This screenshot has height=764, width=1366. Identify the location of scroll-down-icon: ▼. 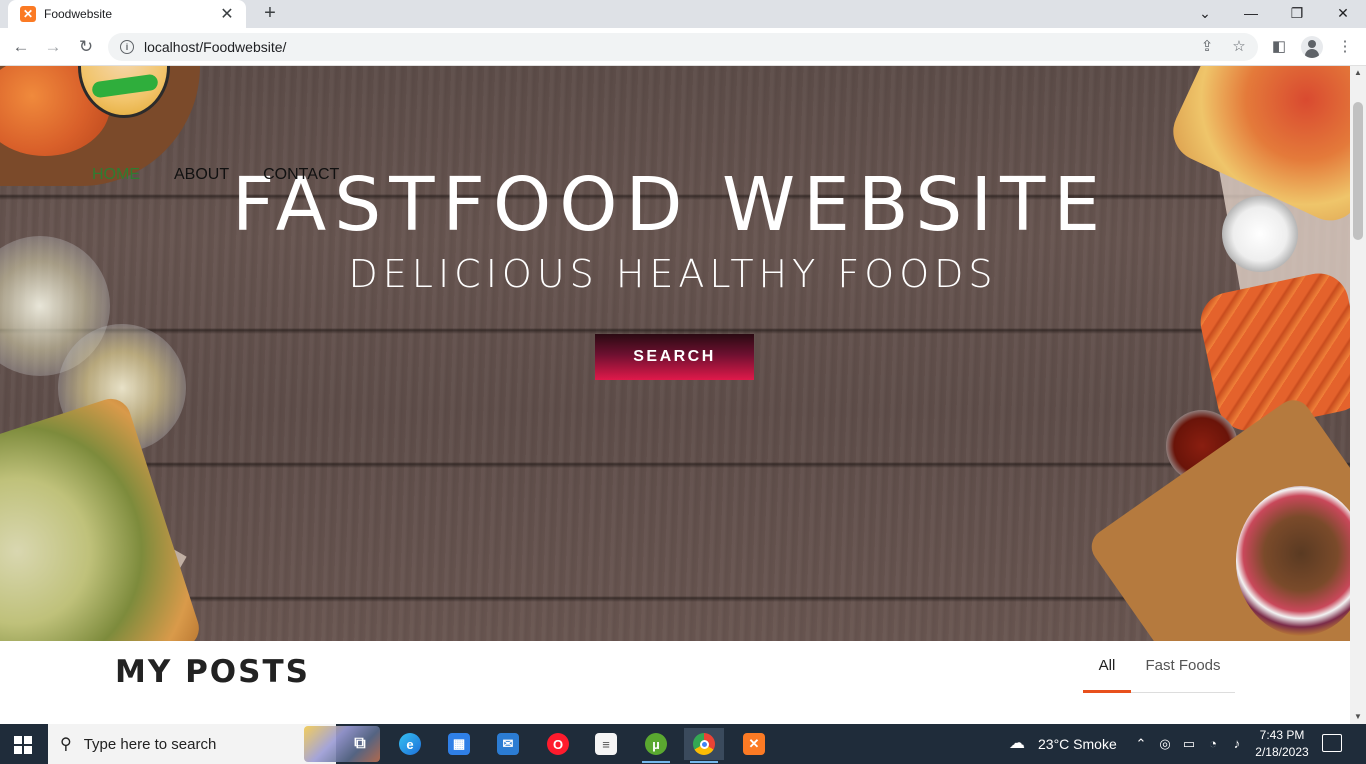
(1358, 717).